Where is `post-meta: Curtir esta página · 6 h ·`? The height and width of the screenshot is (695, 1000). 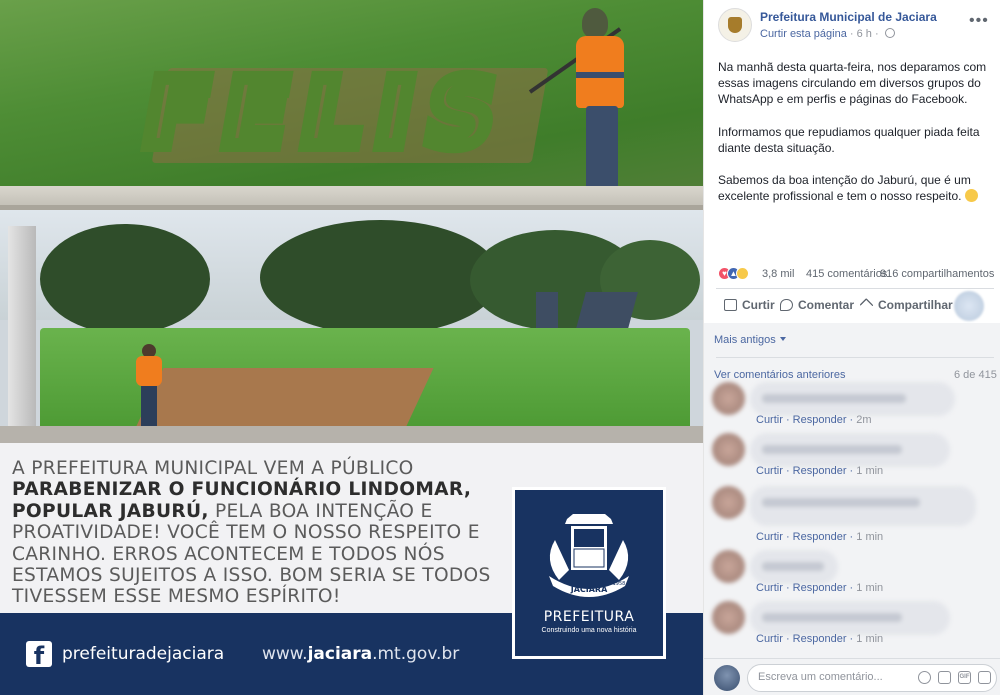 post-meta: Curtir esta página · 6 h · is located at coordinates (827, 34).